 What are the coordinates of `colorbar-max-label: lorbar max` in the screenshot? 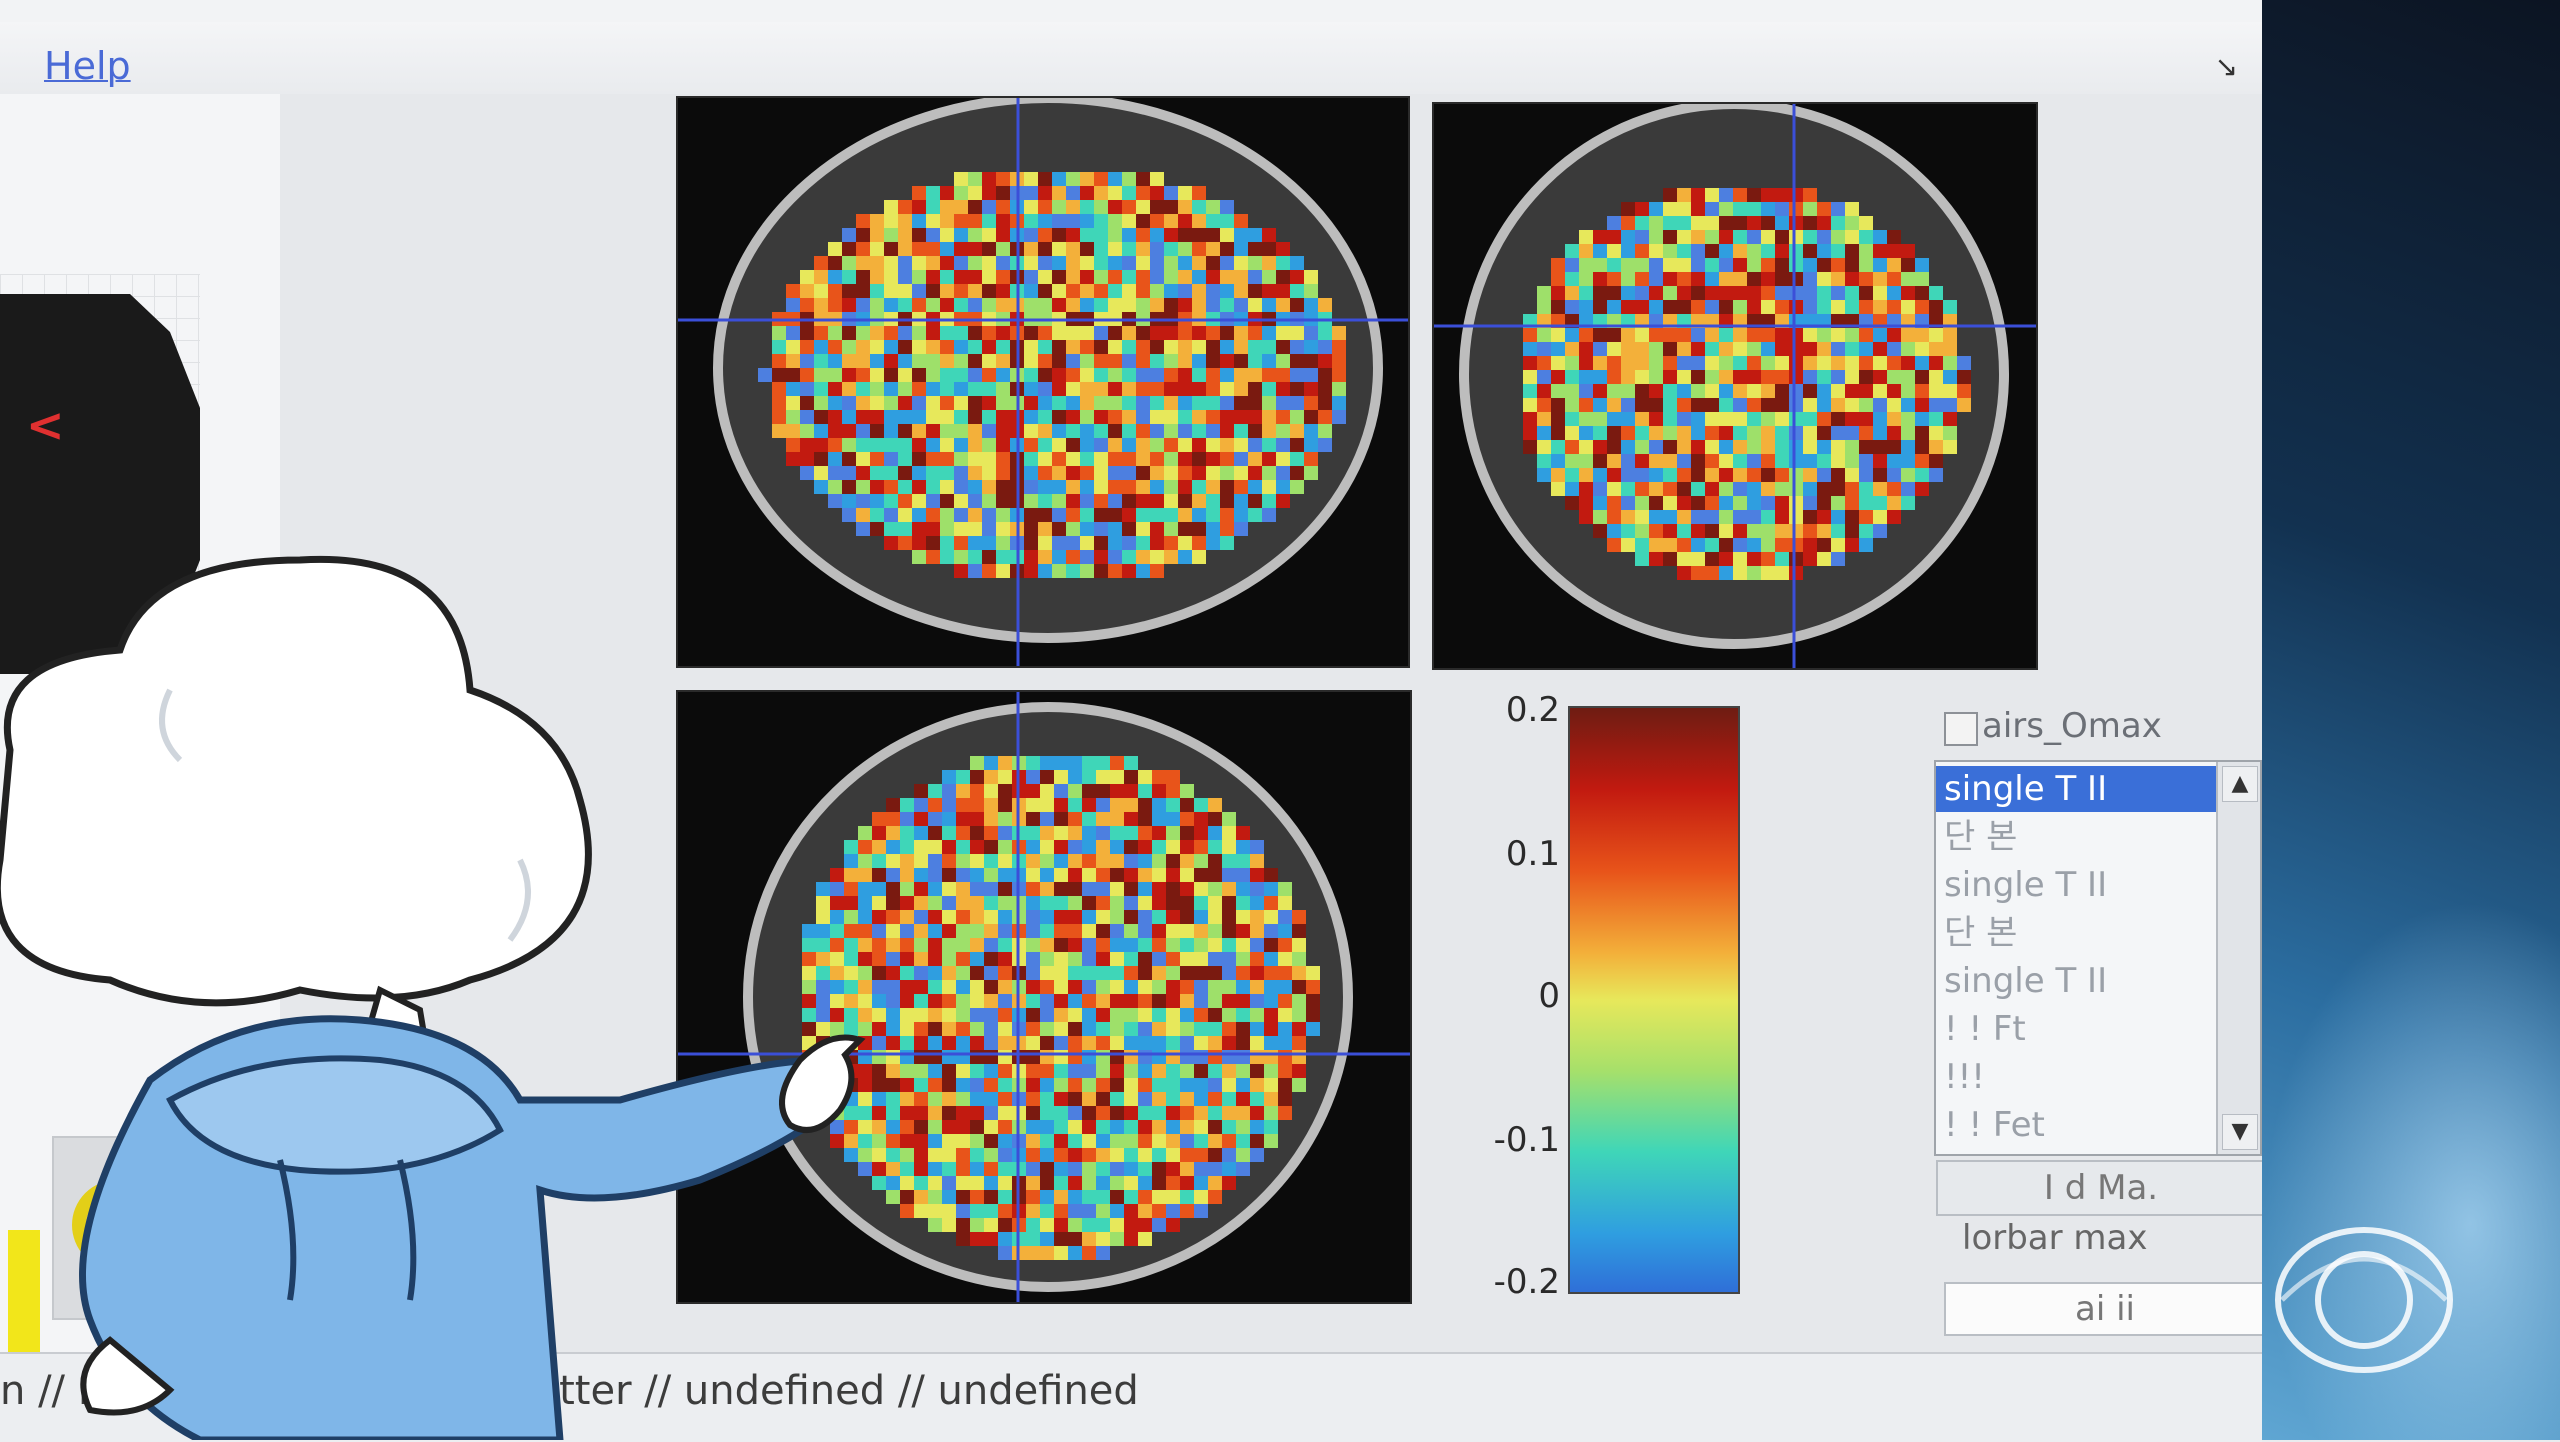 It's located at (2055, 1238).